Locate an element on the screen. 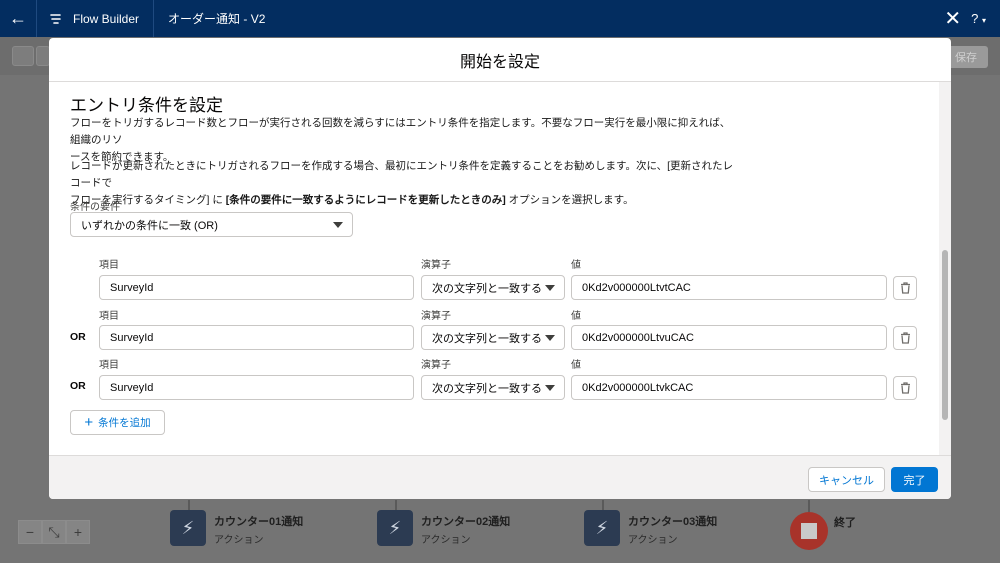 This screenshot has height=563, width=1000. close-icon: ✕ is located at coordinates (952, 19).